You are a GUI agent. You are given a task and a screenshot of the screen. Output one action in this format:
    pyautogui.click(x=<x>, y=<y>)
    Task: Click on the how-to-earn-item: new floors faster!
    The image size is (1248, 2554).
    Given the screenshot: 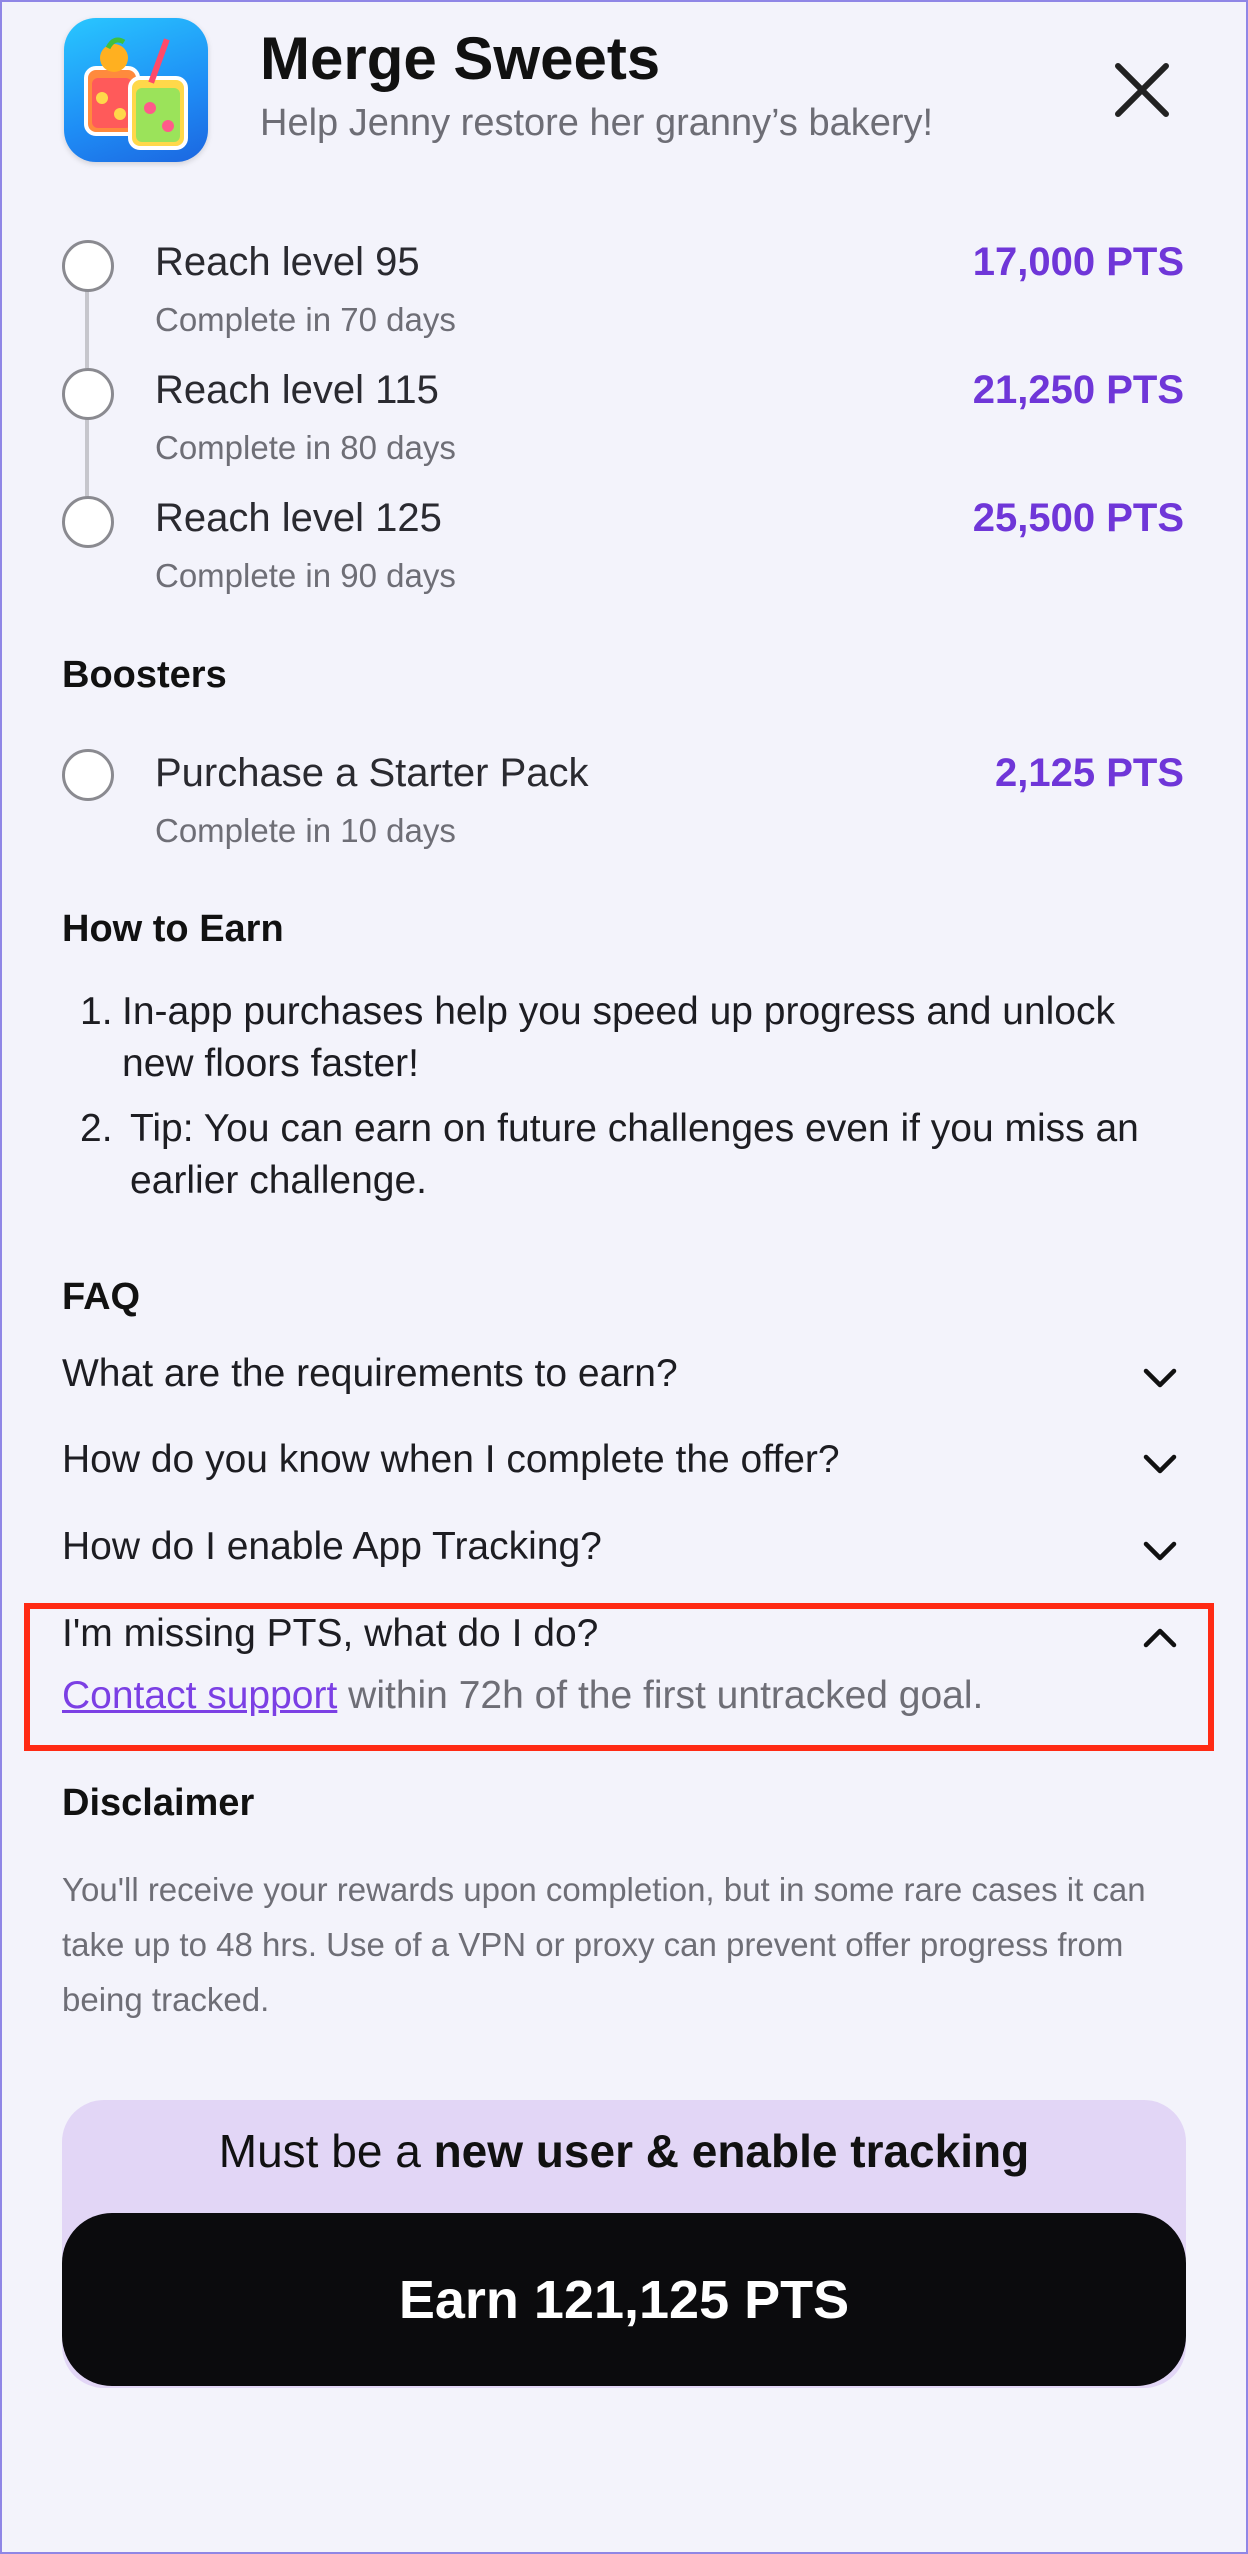 What is the action you would take?
    pyautogui.click(x=270, y=1063)
    